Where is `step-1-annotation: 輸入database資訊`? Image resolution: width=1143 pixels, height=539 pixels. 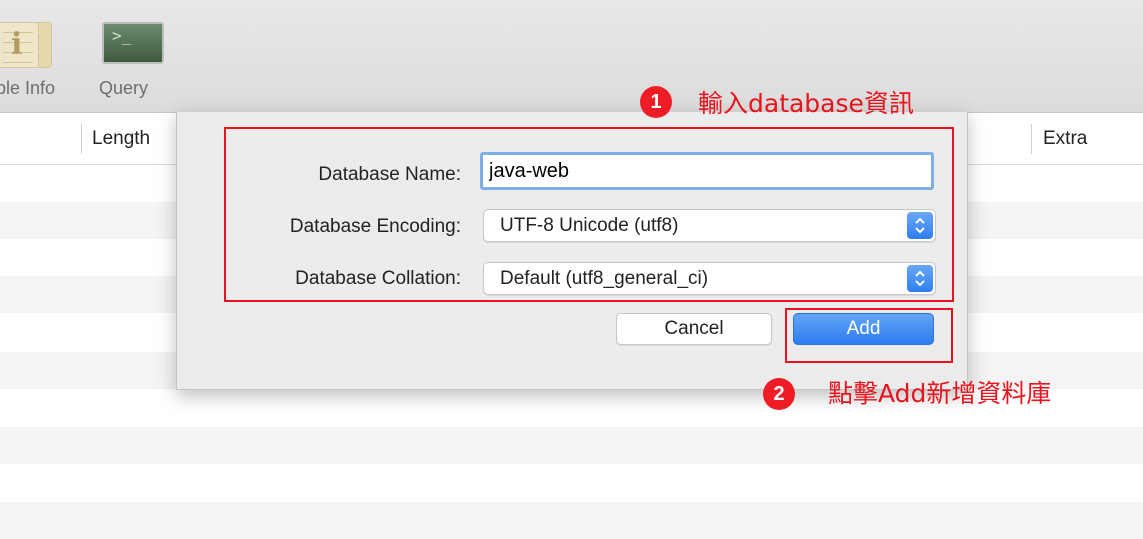 step-1-annotation: 輸入database資訊 is located at coordinates (806, 103).